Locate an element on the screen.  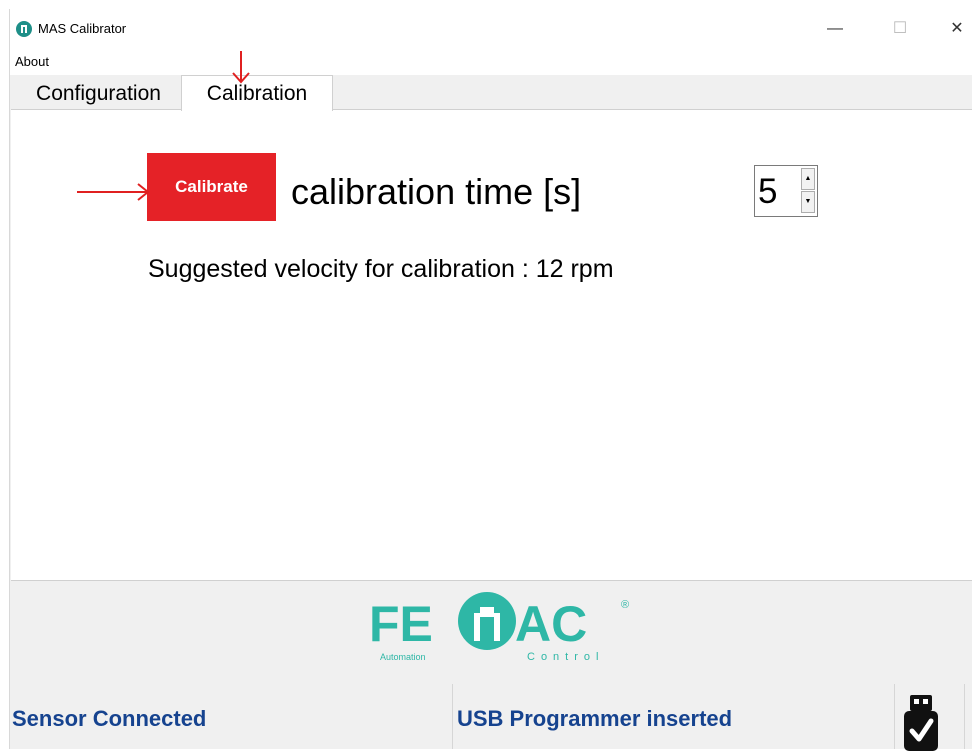
calibration-time-spinbox: ▲ ▼ is located at coordinates (786, 191).